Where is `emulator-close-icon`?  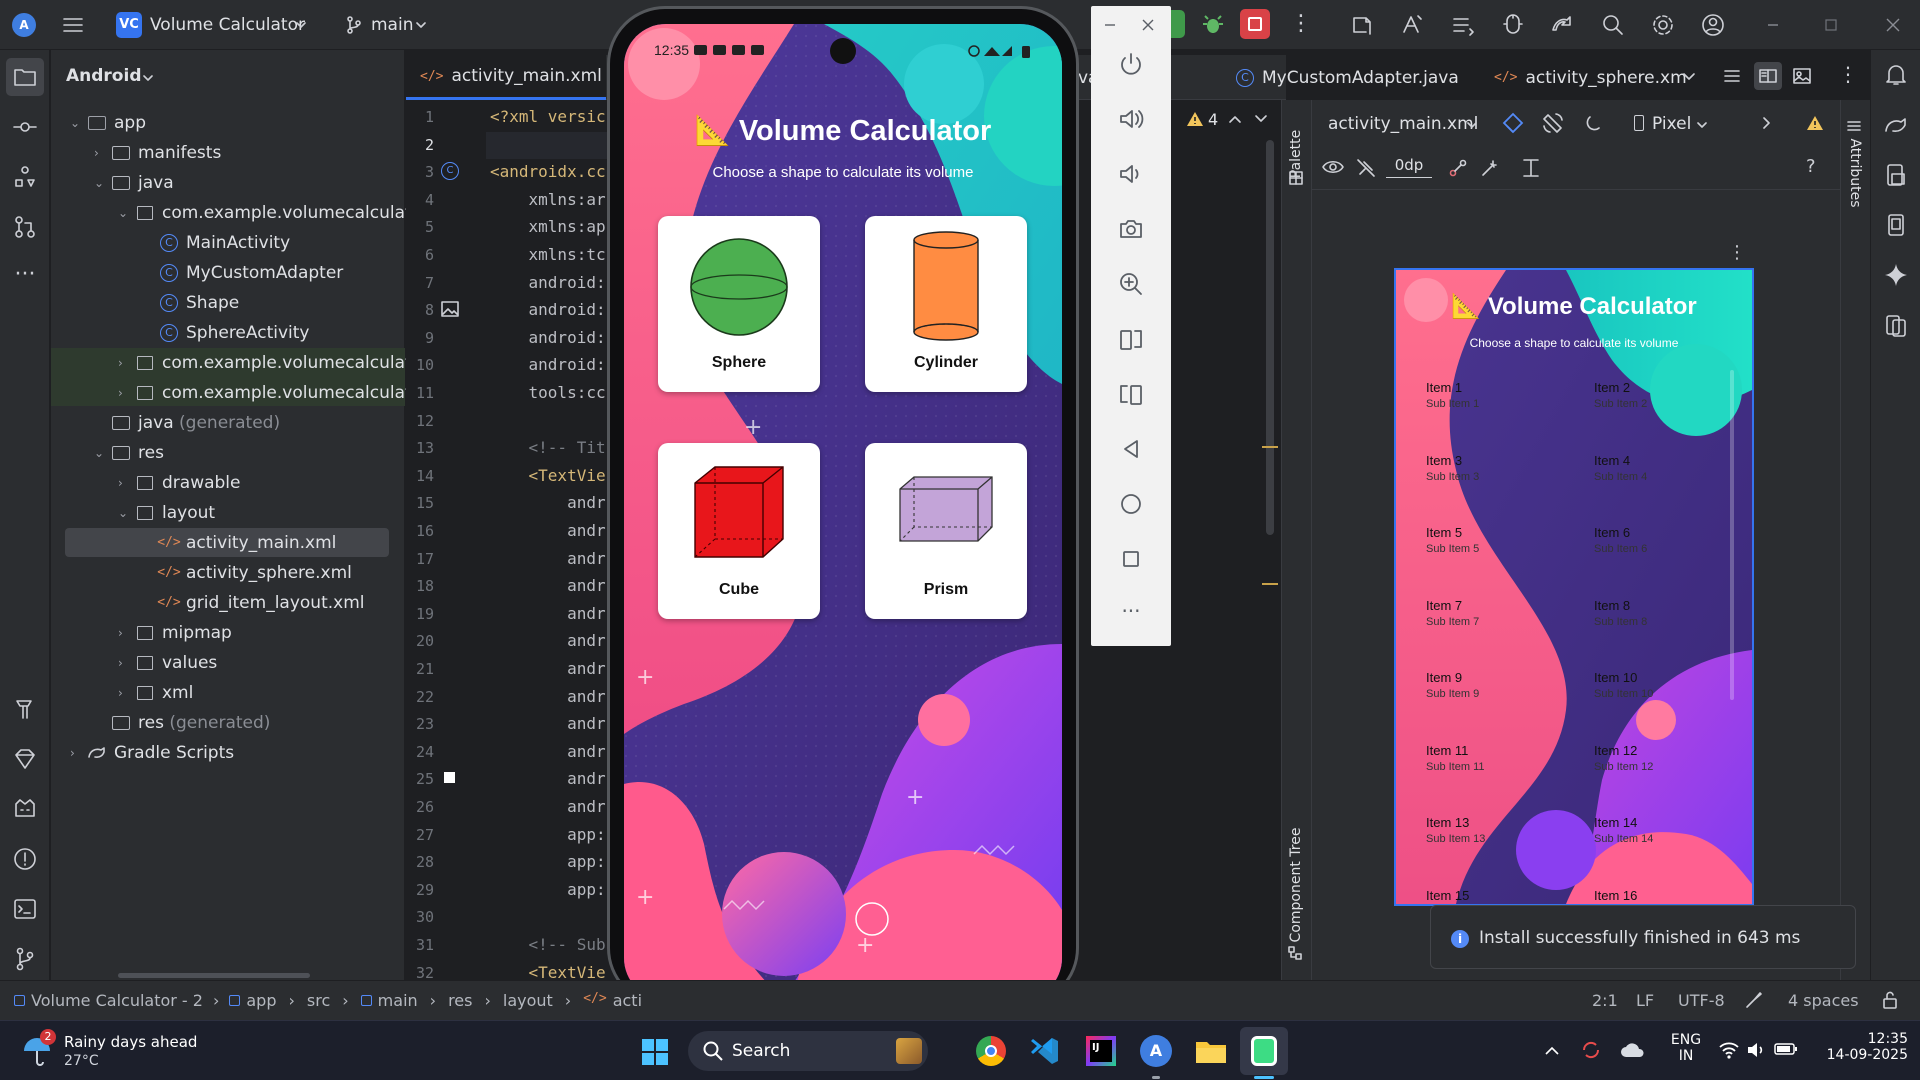
emulator-close-icon is located at coordinates (1148, 25).